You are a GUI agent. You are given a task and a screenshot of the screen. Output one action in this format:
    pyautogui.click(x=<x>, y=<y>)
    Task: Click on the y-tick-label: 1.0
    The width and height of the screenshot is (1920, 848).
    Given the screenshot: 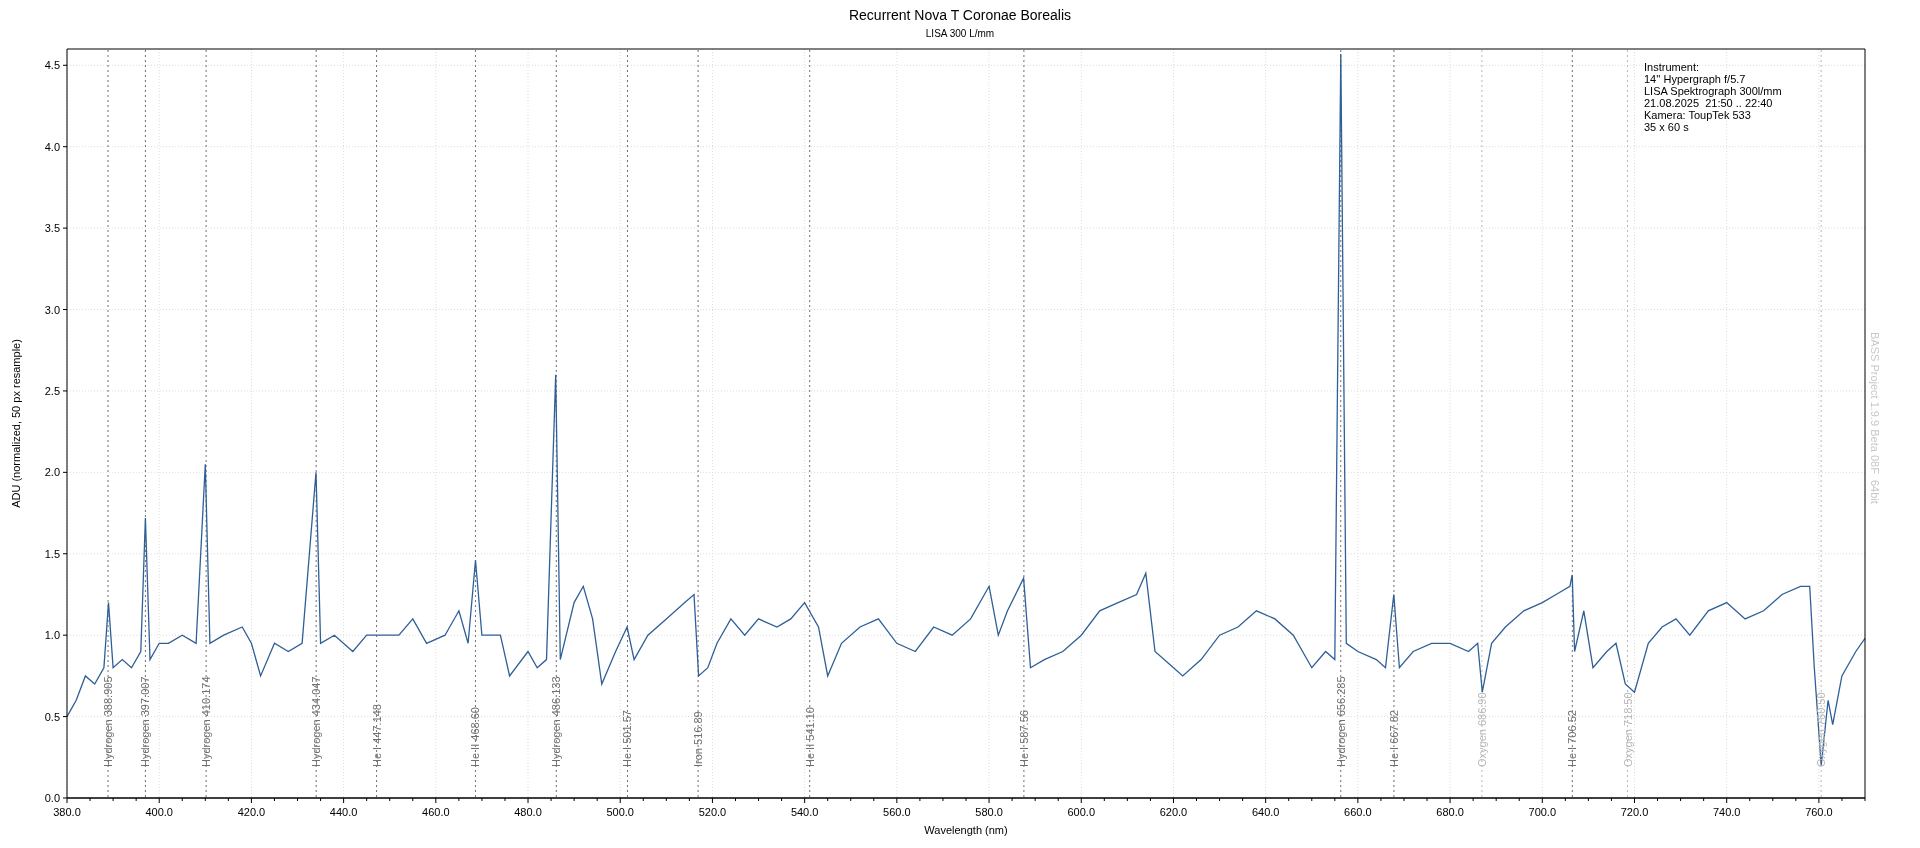 What is the action you would take?
    pyautogui.click(x=52, y=635)
    